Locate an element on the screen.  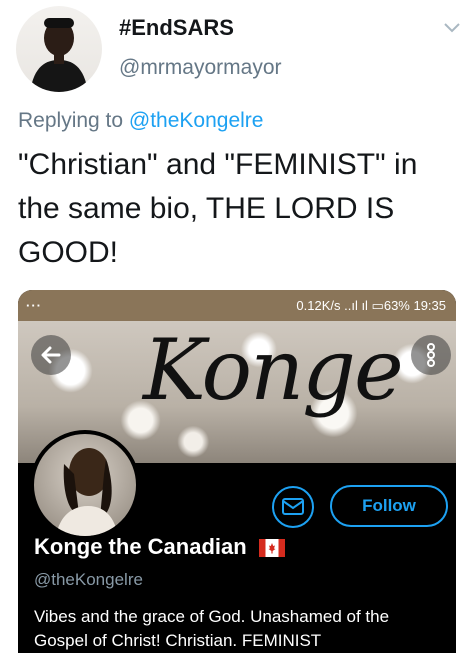
profile-name-text: Konge the Canadian is located at coordinates (140, 546).